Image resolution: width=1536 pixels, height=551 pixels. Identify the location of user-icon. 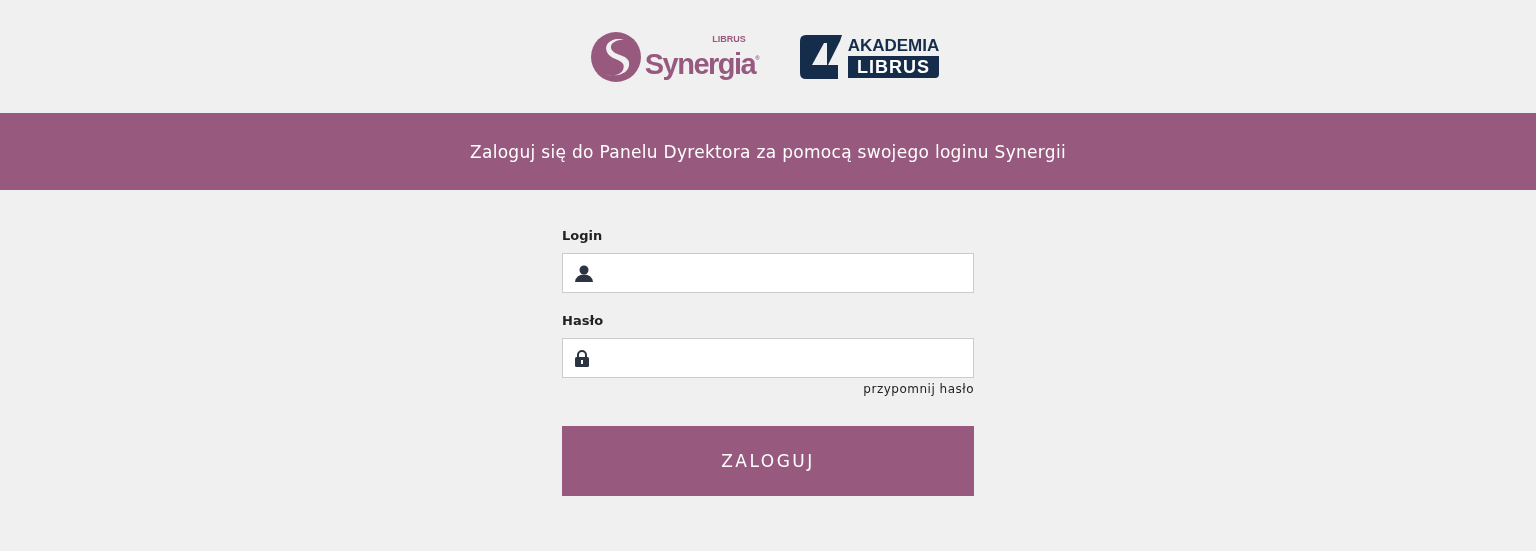
(584, 273).